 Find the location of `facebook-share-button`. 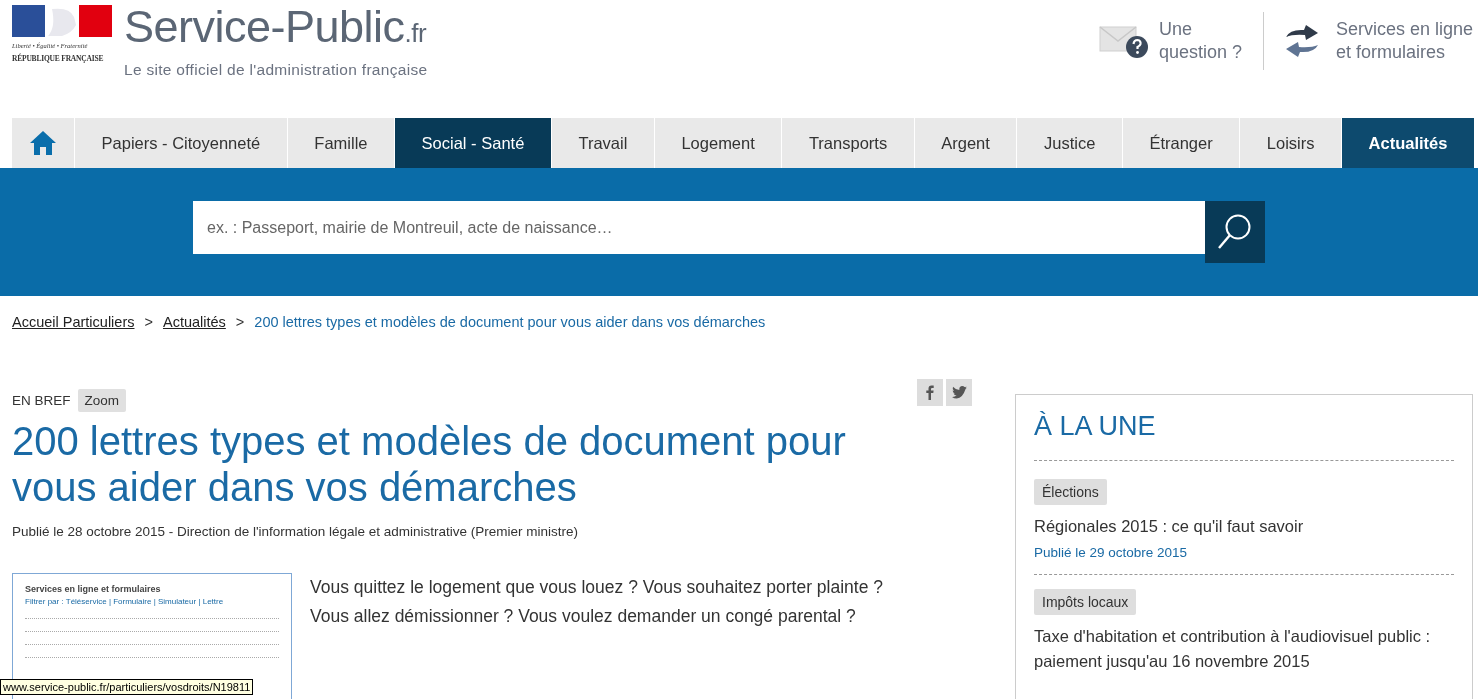

facebook-share-button is located at coordinates (930, 392).